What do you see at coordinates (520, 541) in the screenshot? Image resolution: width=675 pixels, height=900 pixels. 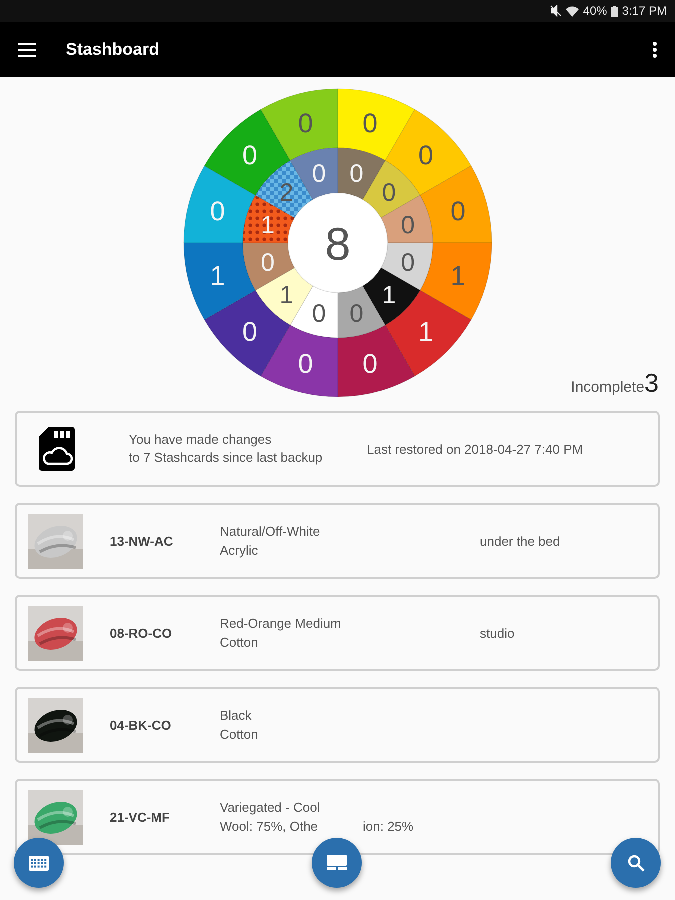 I see `location-text: under the bed` at bounding box center [520, 541].